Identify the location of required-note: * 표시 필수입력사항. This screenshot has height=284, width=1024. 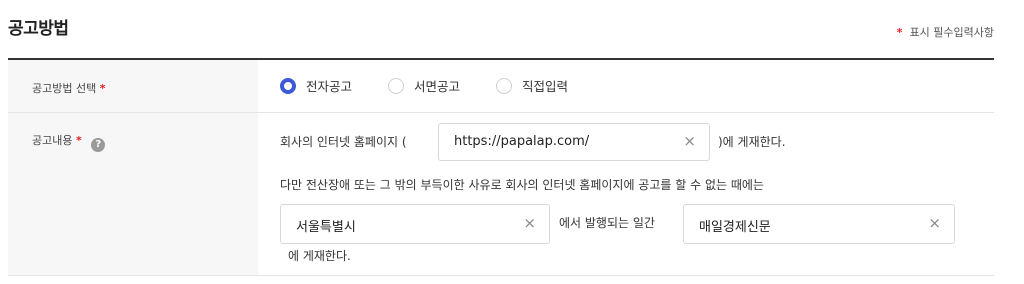
(945, 32).